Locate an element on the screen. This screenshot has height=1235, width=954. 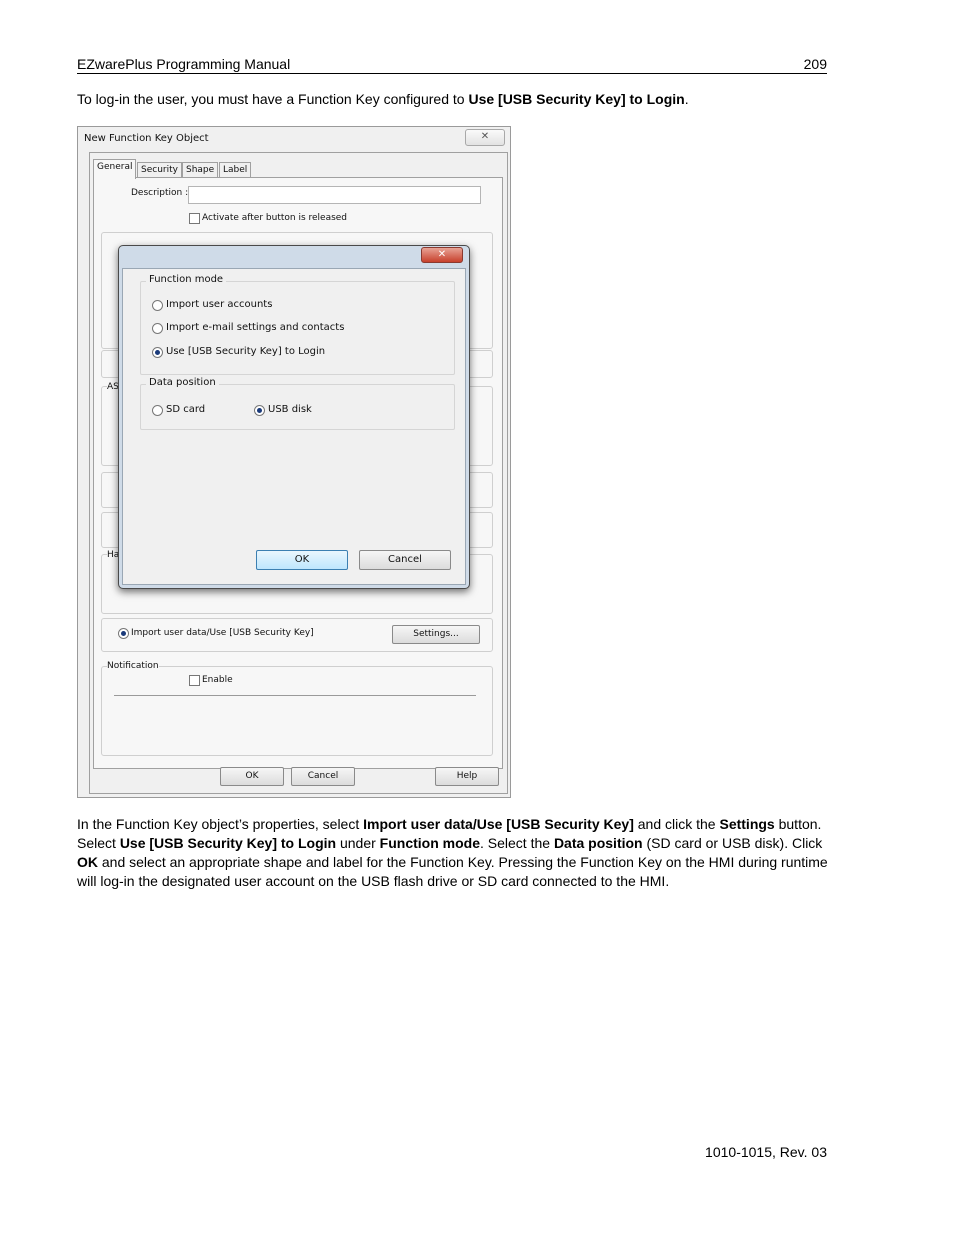
sd-card-label: SD card is located at coordinates (186, 409).